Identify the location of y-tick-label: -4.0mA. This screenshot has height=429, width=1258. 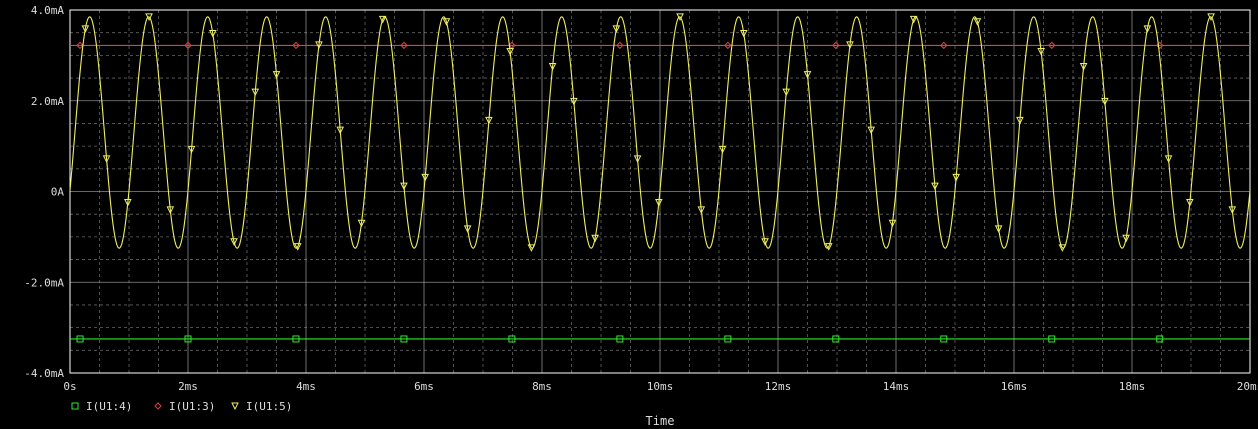
(44, 373).